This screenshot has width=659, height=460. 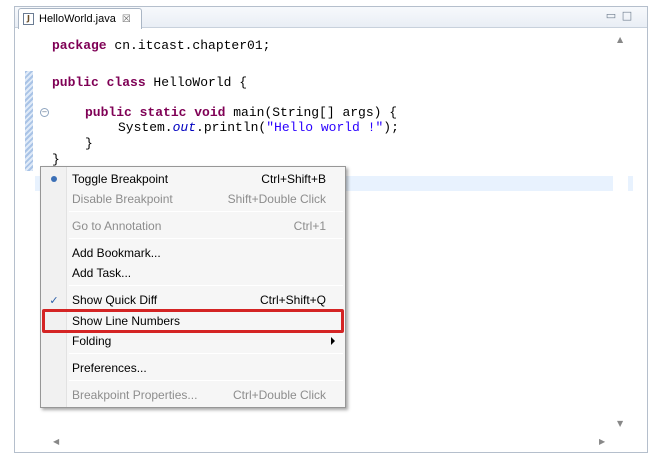 I want to click on fold-collapse-icon: −, so click(x=44, y=112).